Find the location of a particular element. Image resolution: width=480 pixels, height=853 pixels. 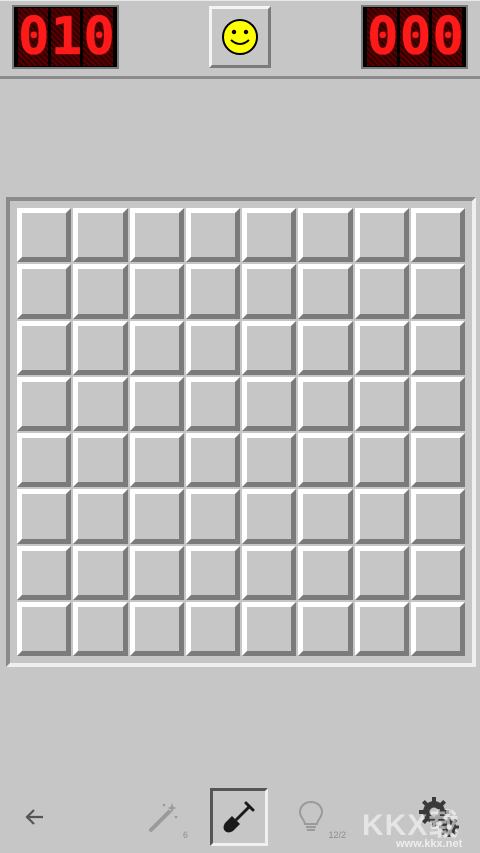

back-button is located at coordinates (35, 817).